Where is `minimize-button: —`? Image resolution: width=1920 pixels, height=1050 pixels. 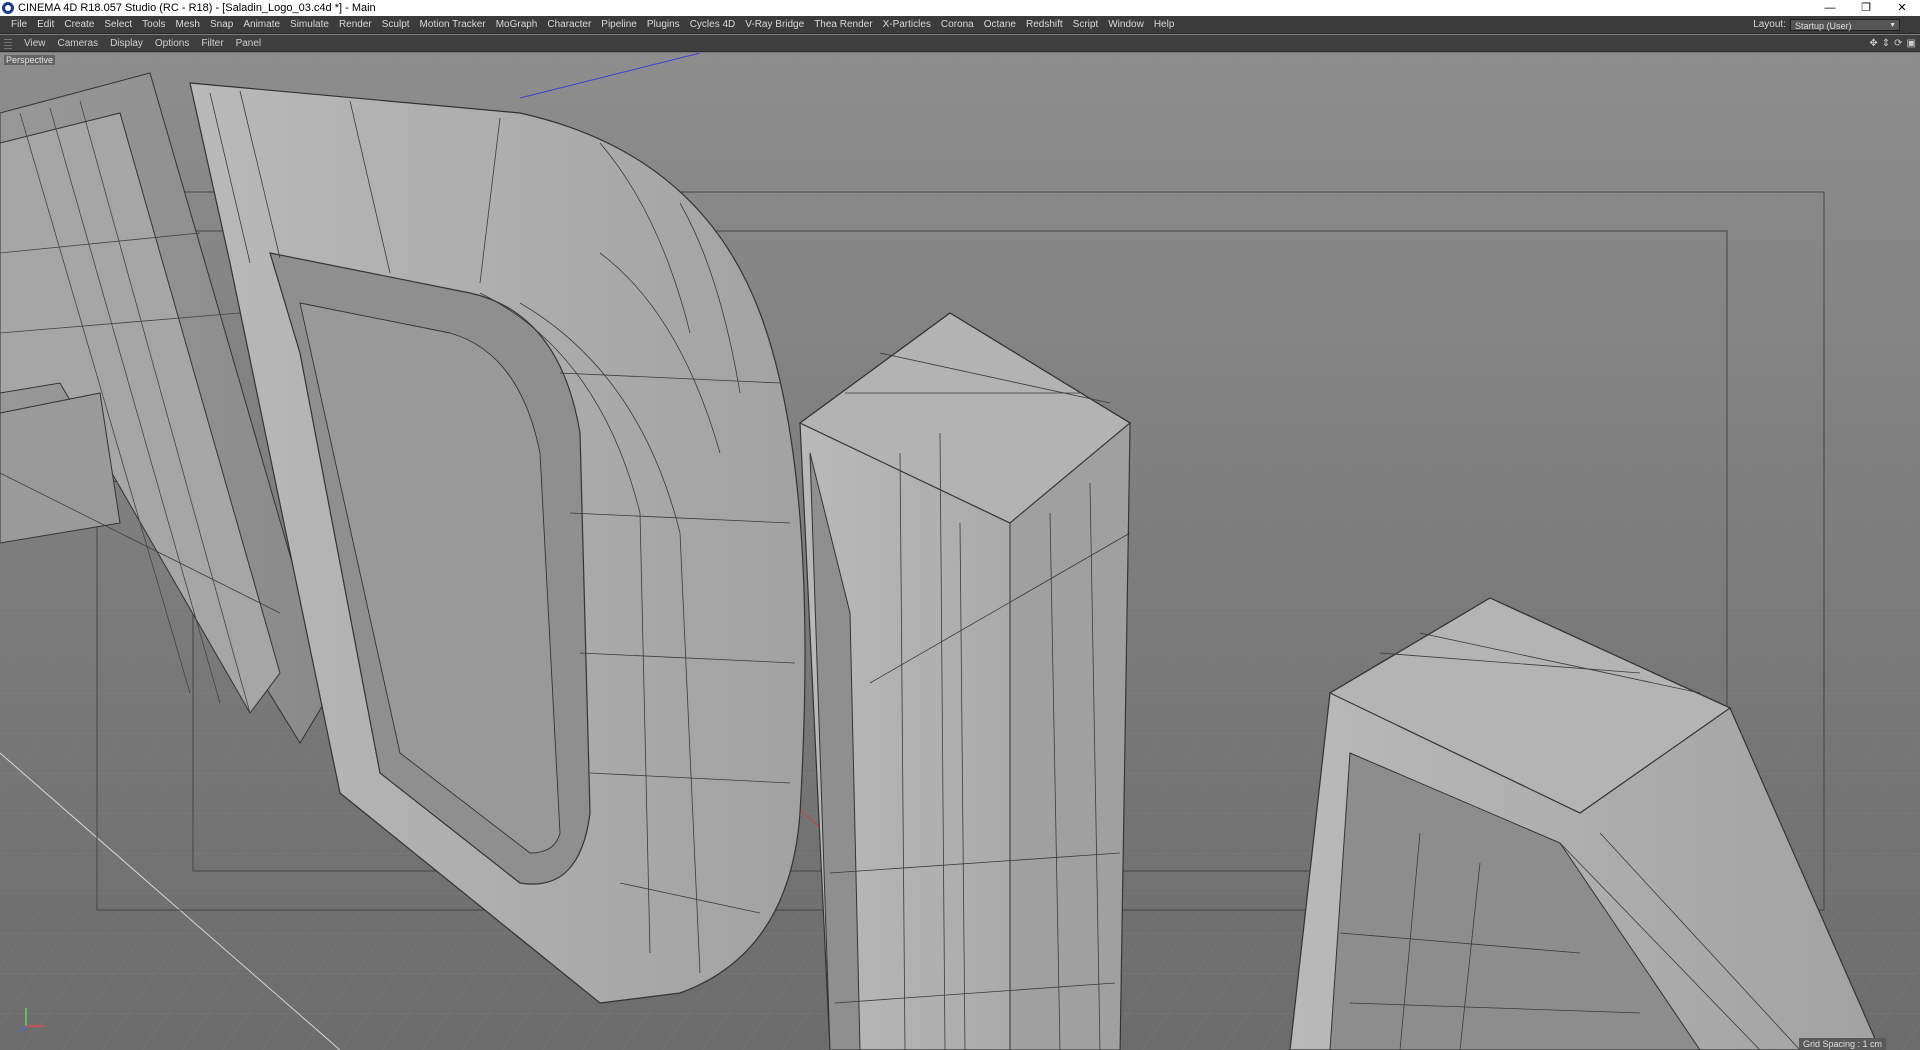 minimize-button: — is located at coordinates (1830, 8).